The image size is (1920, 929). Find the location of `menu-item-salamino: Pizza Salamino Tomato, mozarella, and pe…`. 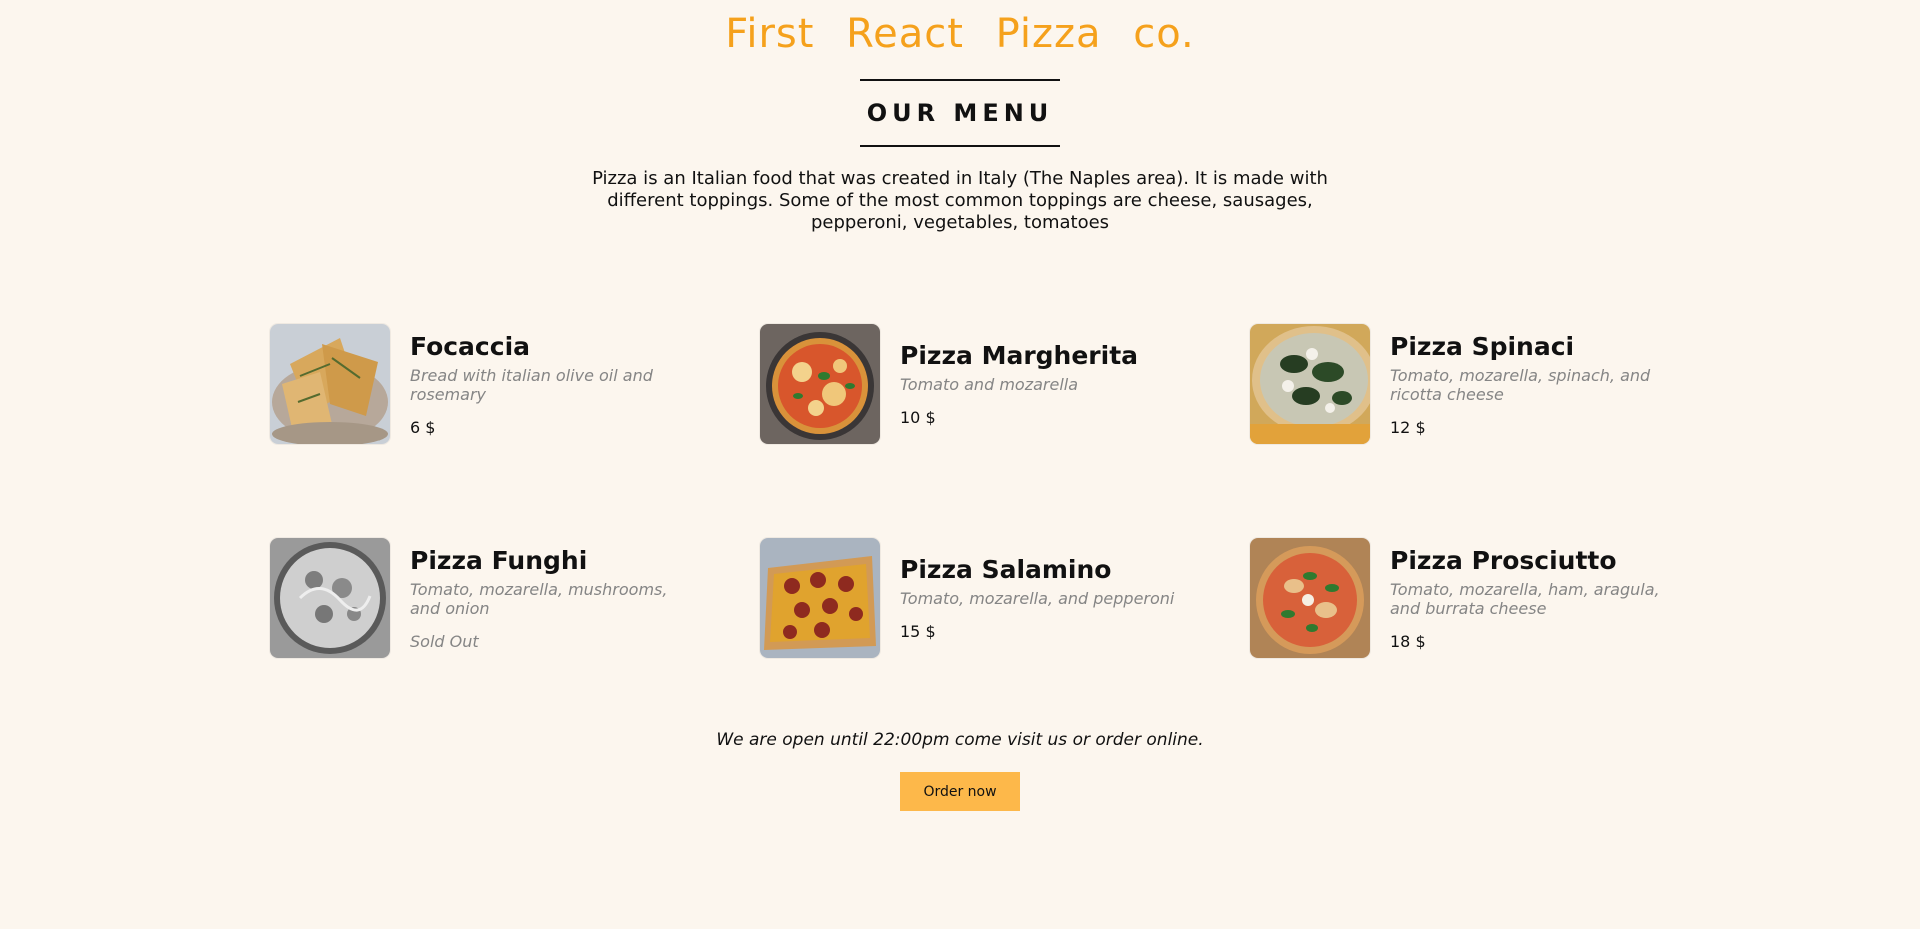

menu-item-salamino: Pizza Salamino Tomato, mozarella, and pe… is located at coordinates (980, 598).